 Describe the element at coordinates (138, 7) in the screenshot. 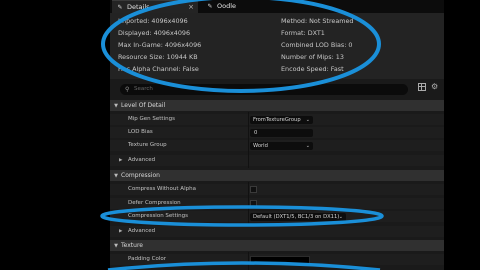

I see `tab-details-label: Details` at that location.